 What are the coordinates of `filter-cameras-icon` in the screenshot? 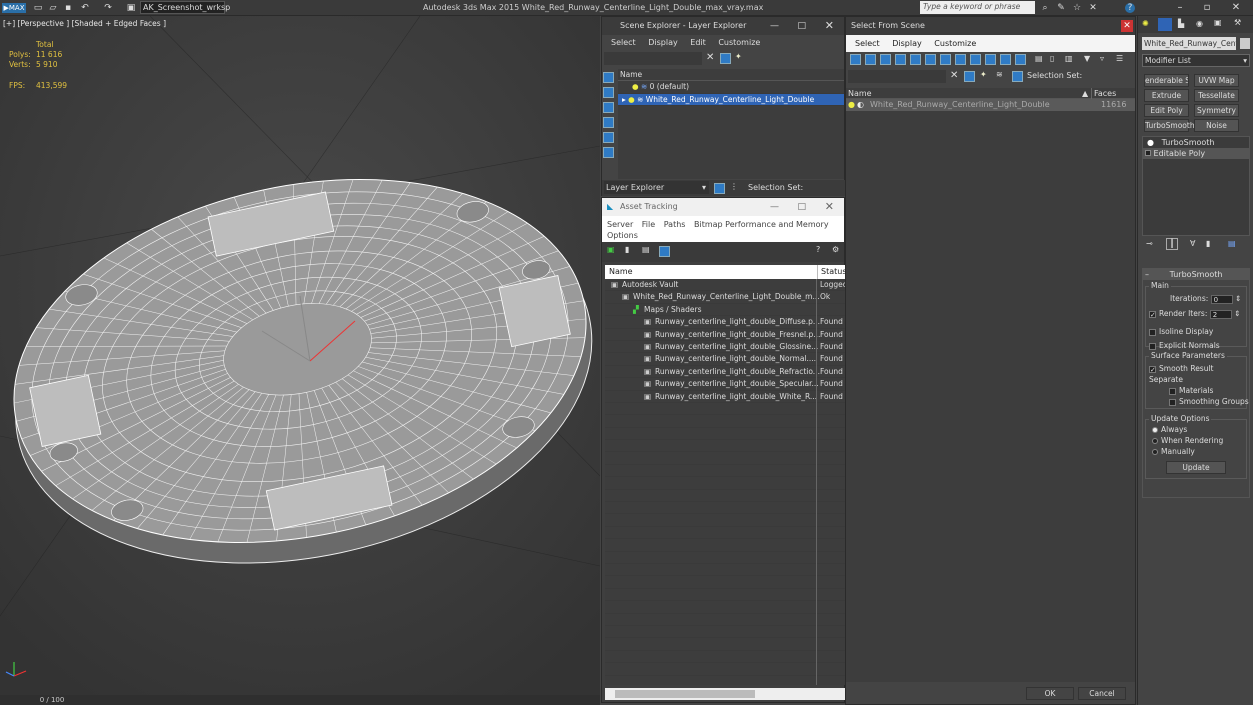 It's located at (900, 59).